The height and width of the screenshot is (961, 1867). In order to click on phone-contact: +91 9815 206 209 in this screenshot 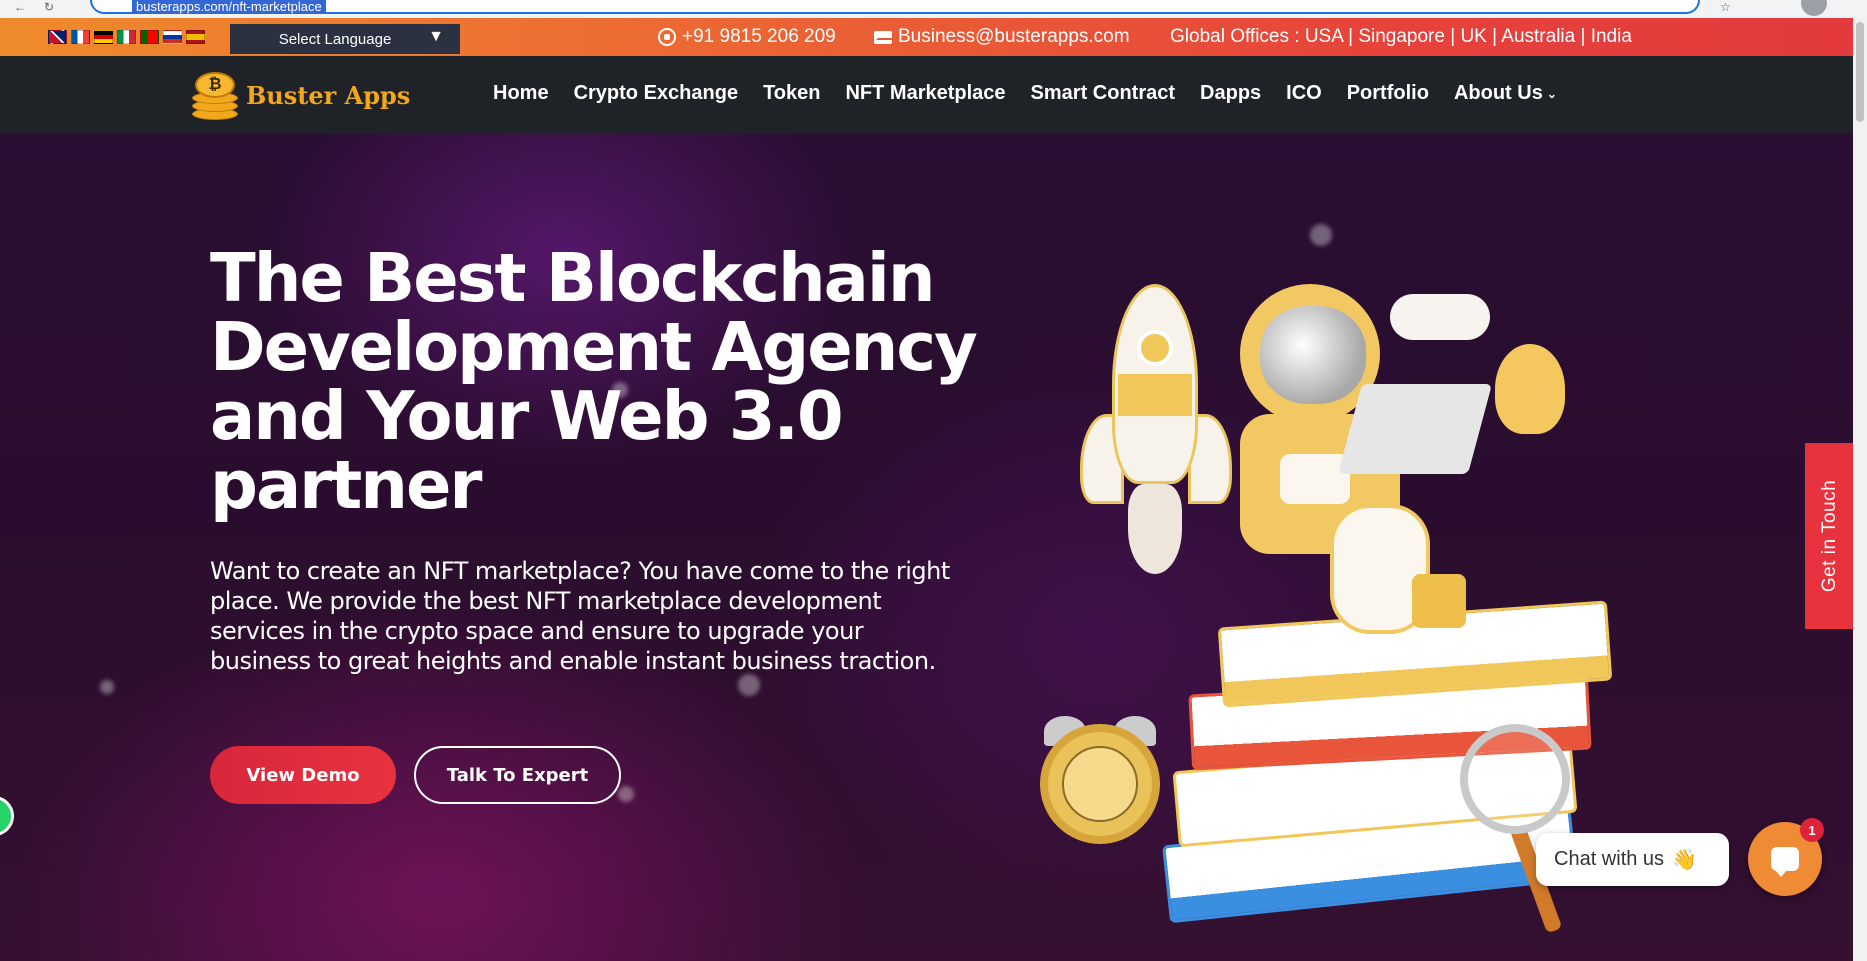, I will do `click(747, 37)`.